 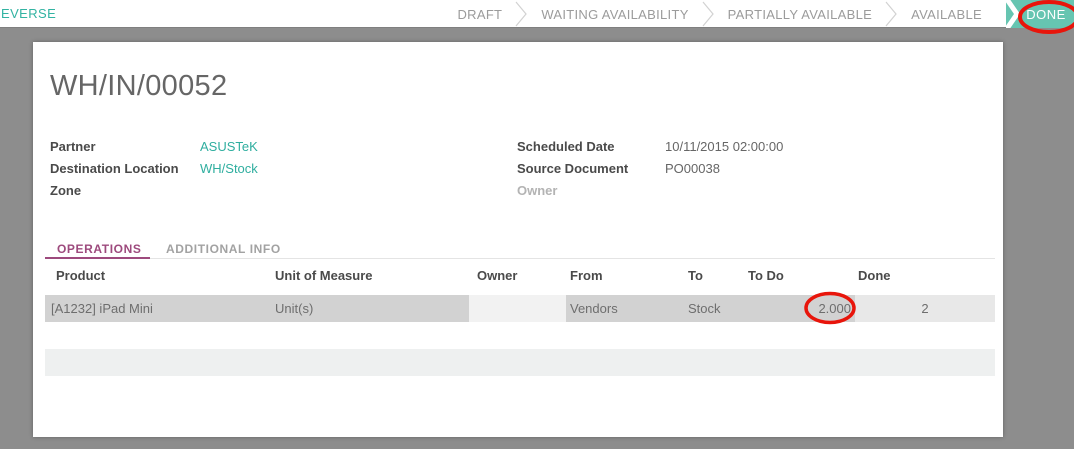 What do you see at coordinates (324, 275) in the screenshot?
I see `column-header-unit-of-measure: Unit of Measure` at bounding box center [324, 275].